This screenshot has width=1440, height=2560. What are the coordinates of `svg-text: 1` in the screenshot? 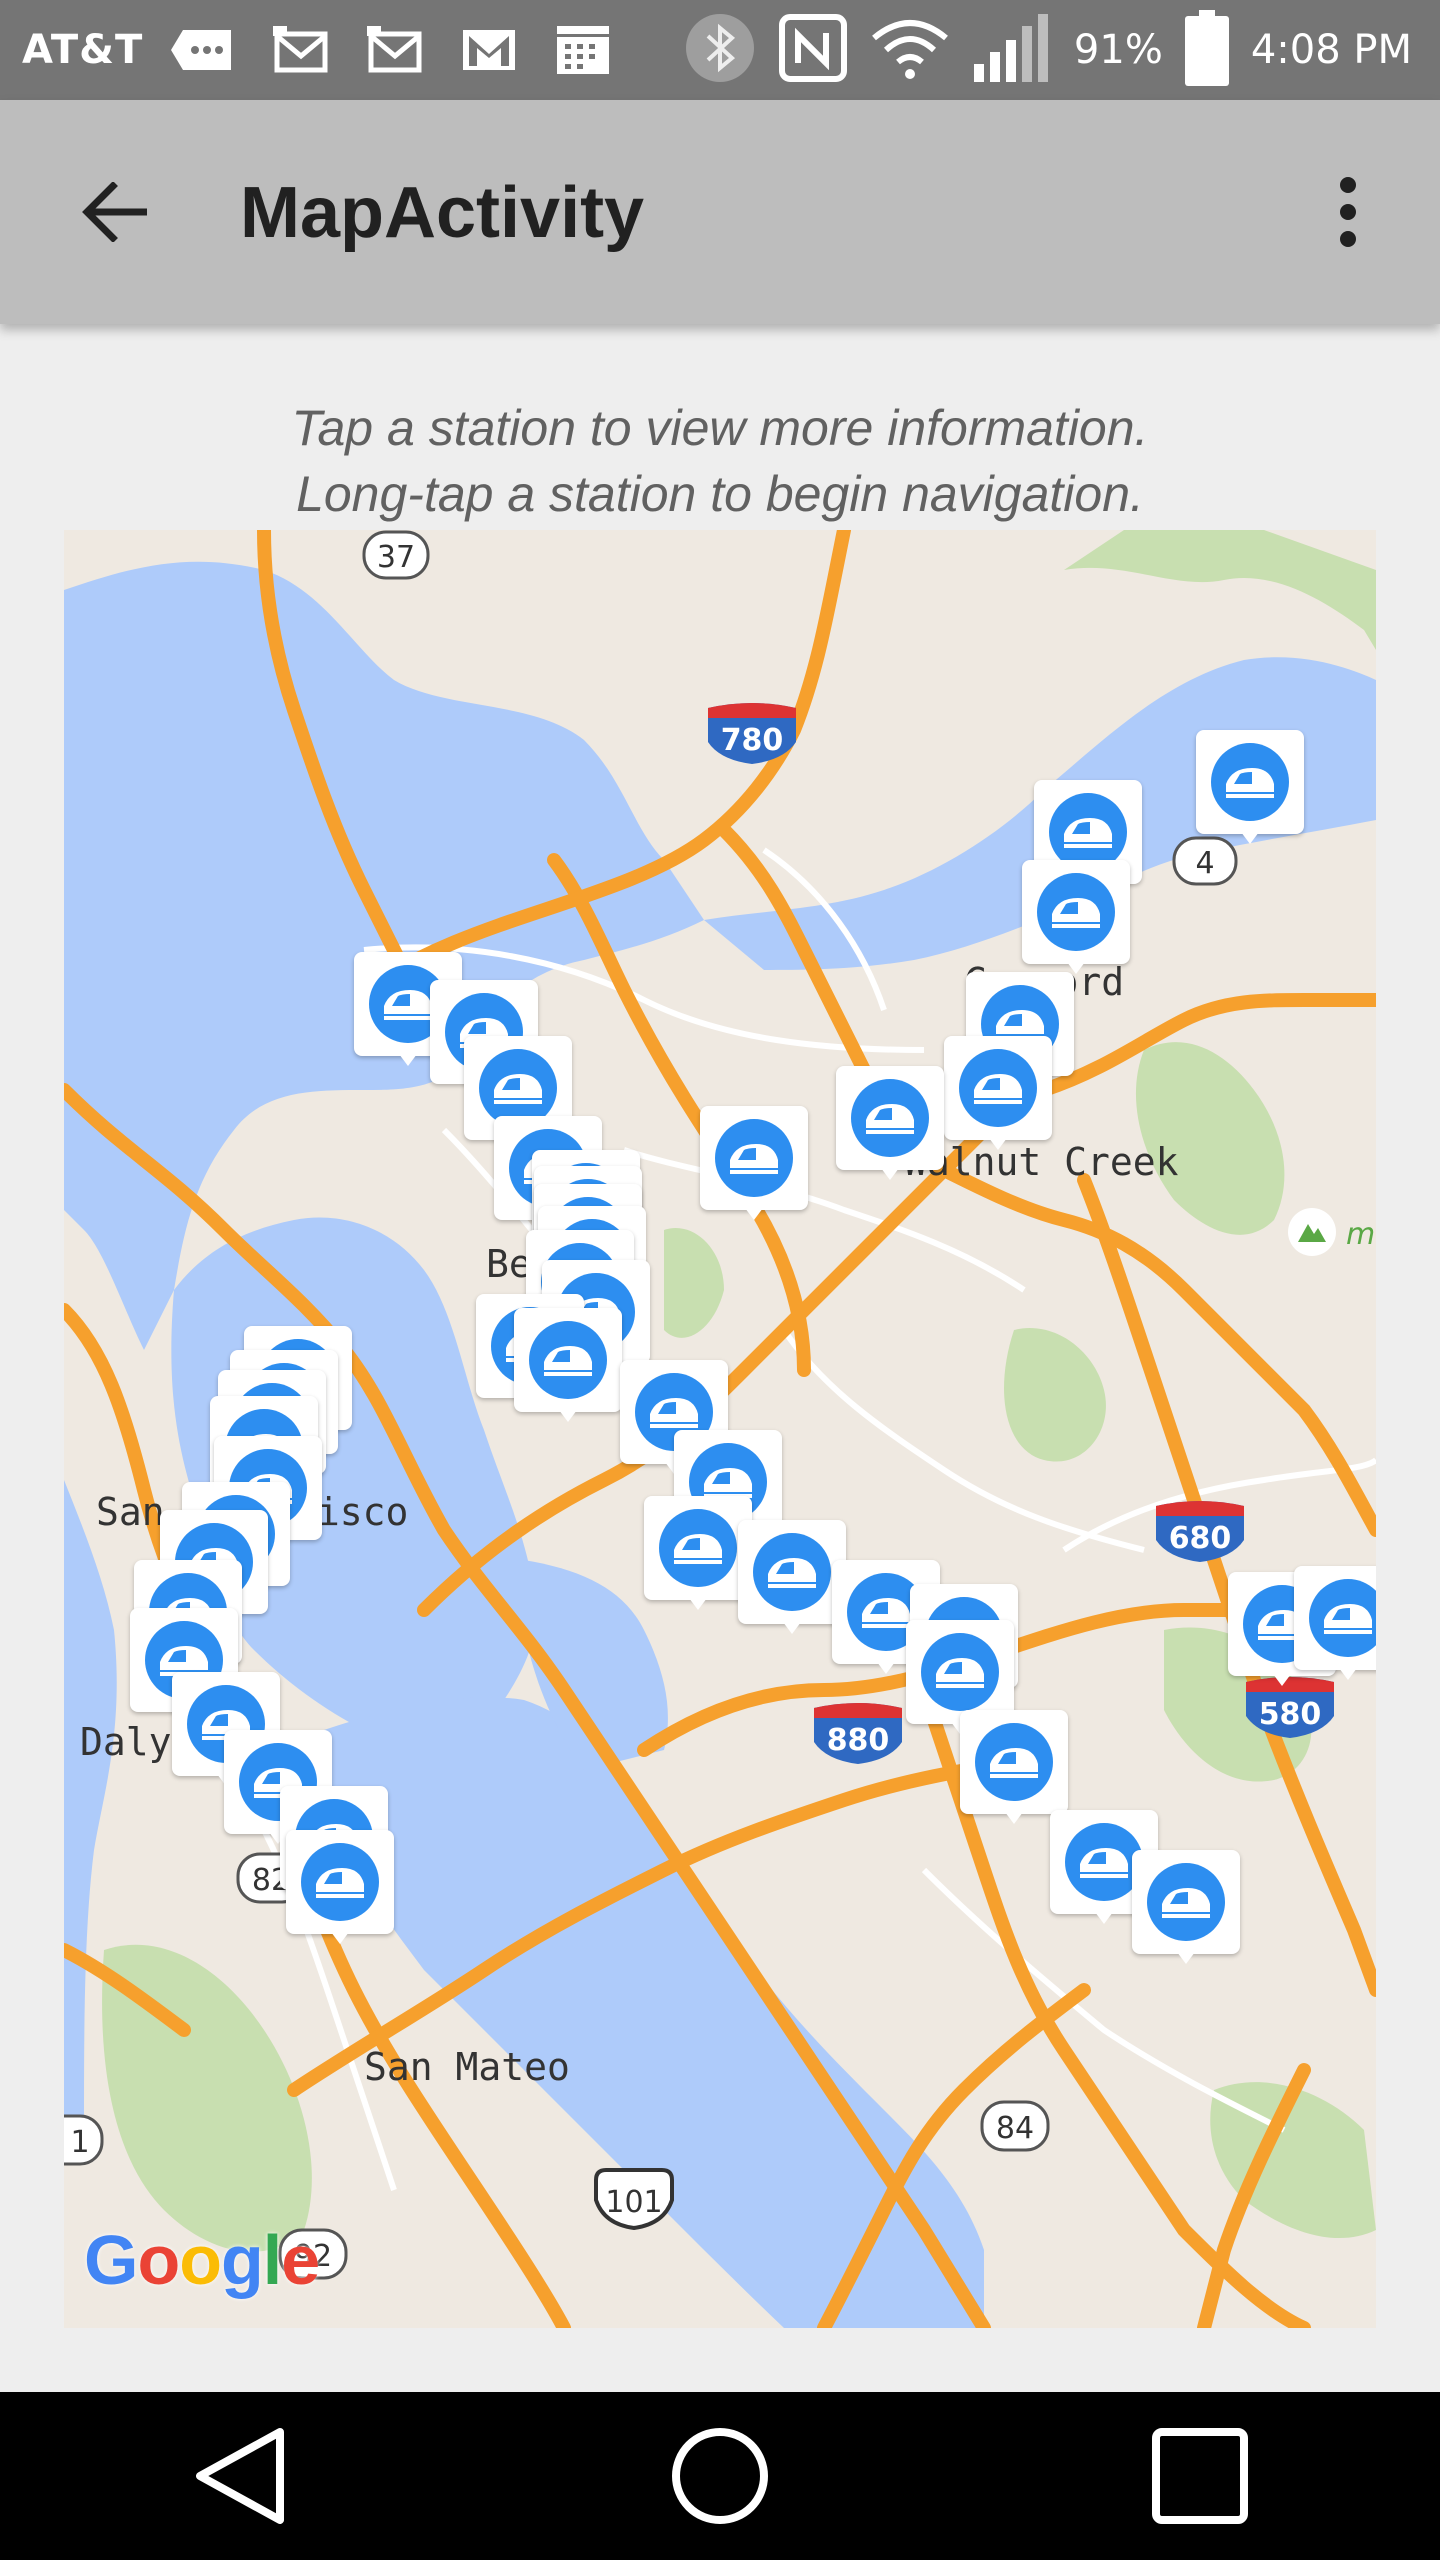 It's located at (79, 2142).